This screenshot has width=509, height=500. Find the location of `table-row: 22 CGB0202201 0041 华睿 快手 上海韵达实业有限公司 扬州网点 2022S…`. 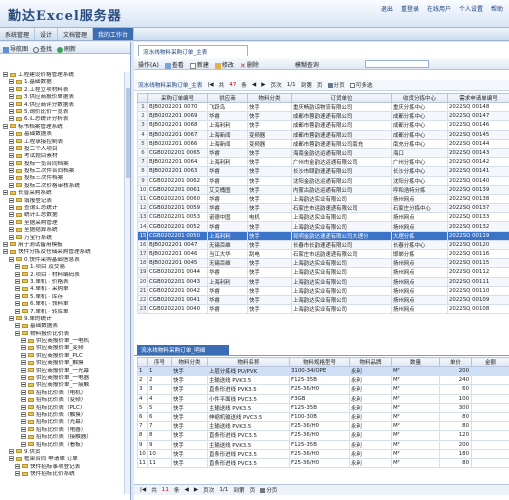

table-row: 22 CGB0202201 0041 华睿 快手 上海韵达实业有限公司 扬州网点 2022S… is located at coordinates (323, 300).